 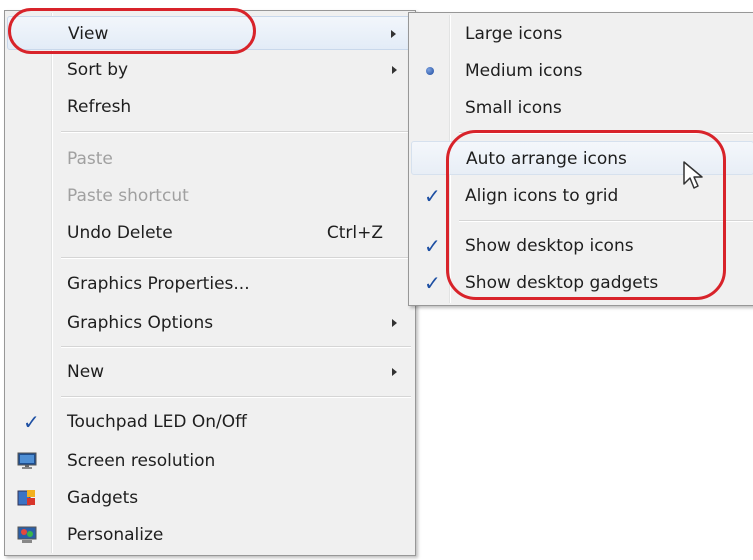 What do you see at coordinates (524, 71) in the screenshot?
I see `submenu-item-medium-icons-label: Medium icons` at bounding box center [524, 71].